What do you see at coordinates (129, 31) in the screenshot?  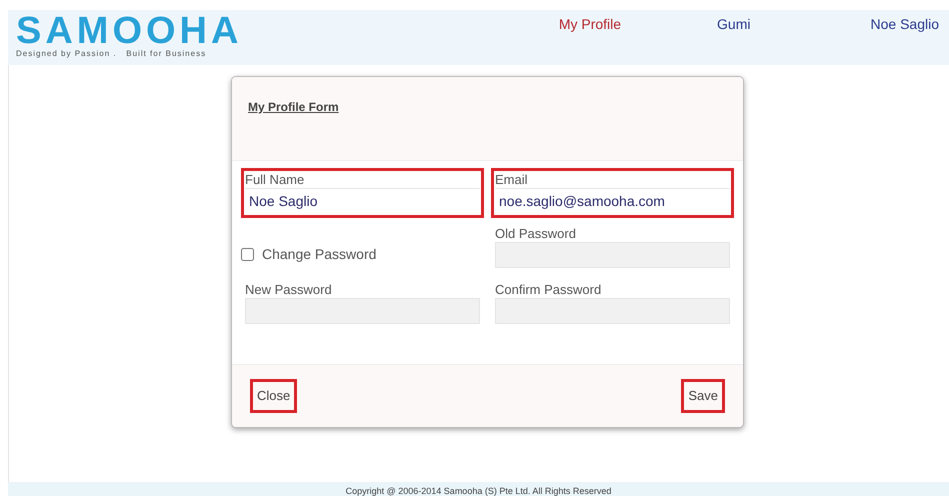 I see `logo: SAMOOHA` at bounding box center [129, 31].